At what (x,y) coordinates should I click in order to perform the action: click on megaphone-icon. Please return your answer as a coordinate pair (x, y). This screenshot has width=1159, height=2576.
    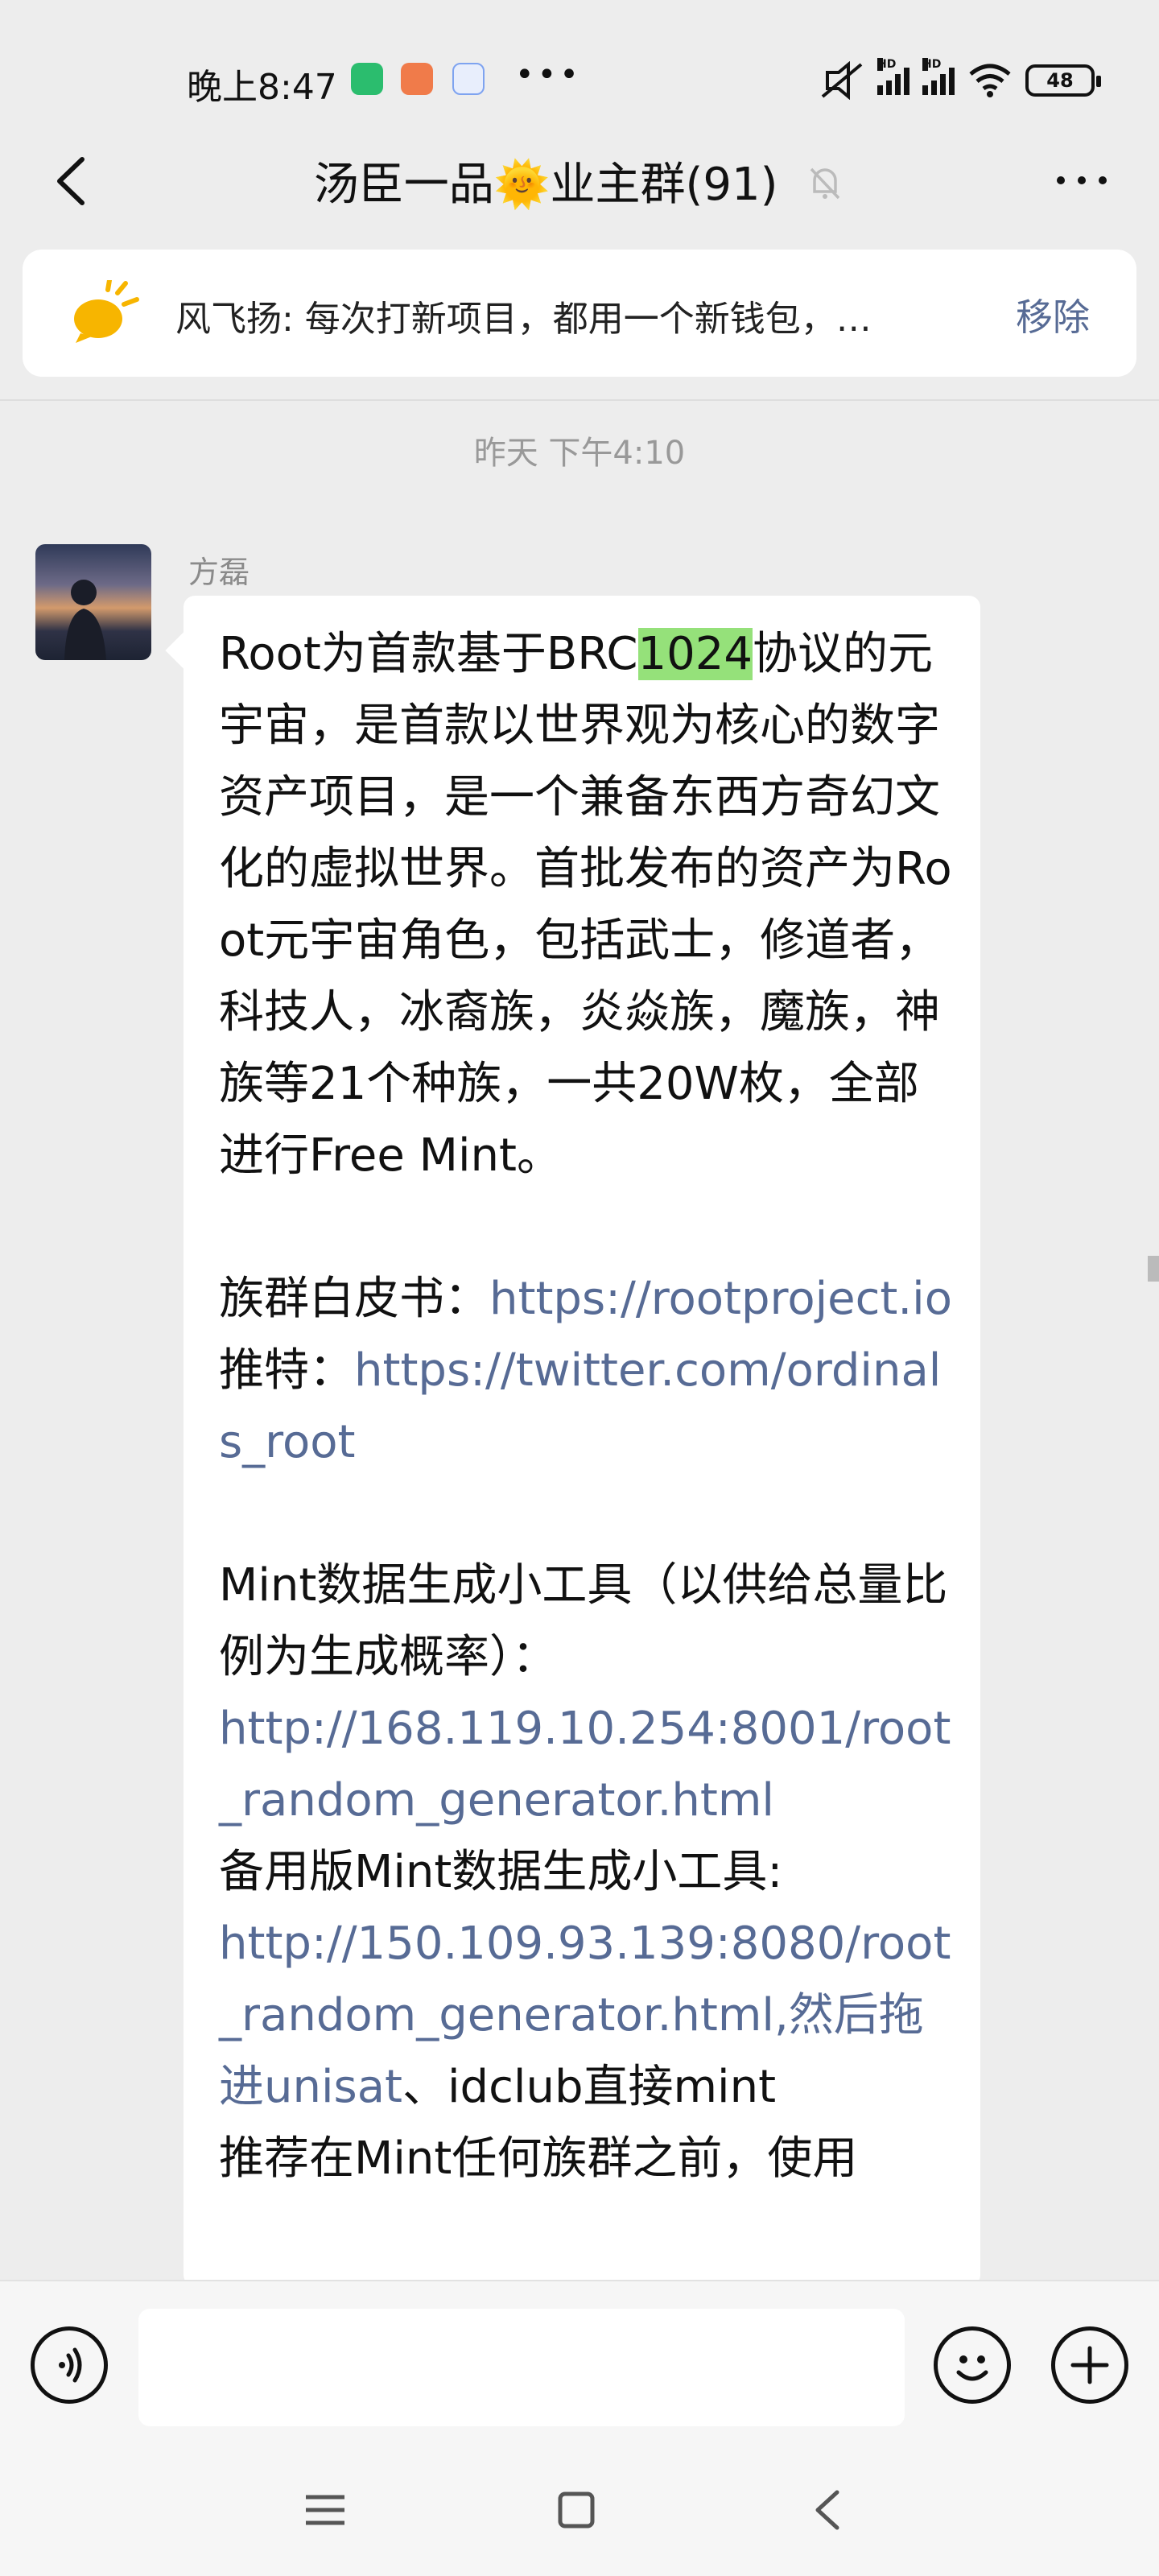
    Looking at the image, I should click on (106, 311).